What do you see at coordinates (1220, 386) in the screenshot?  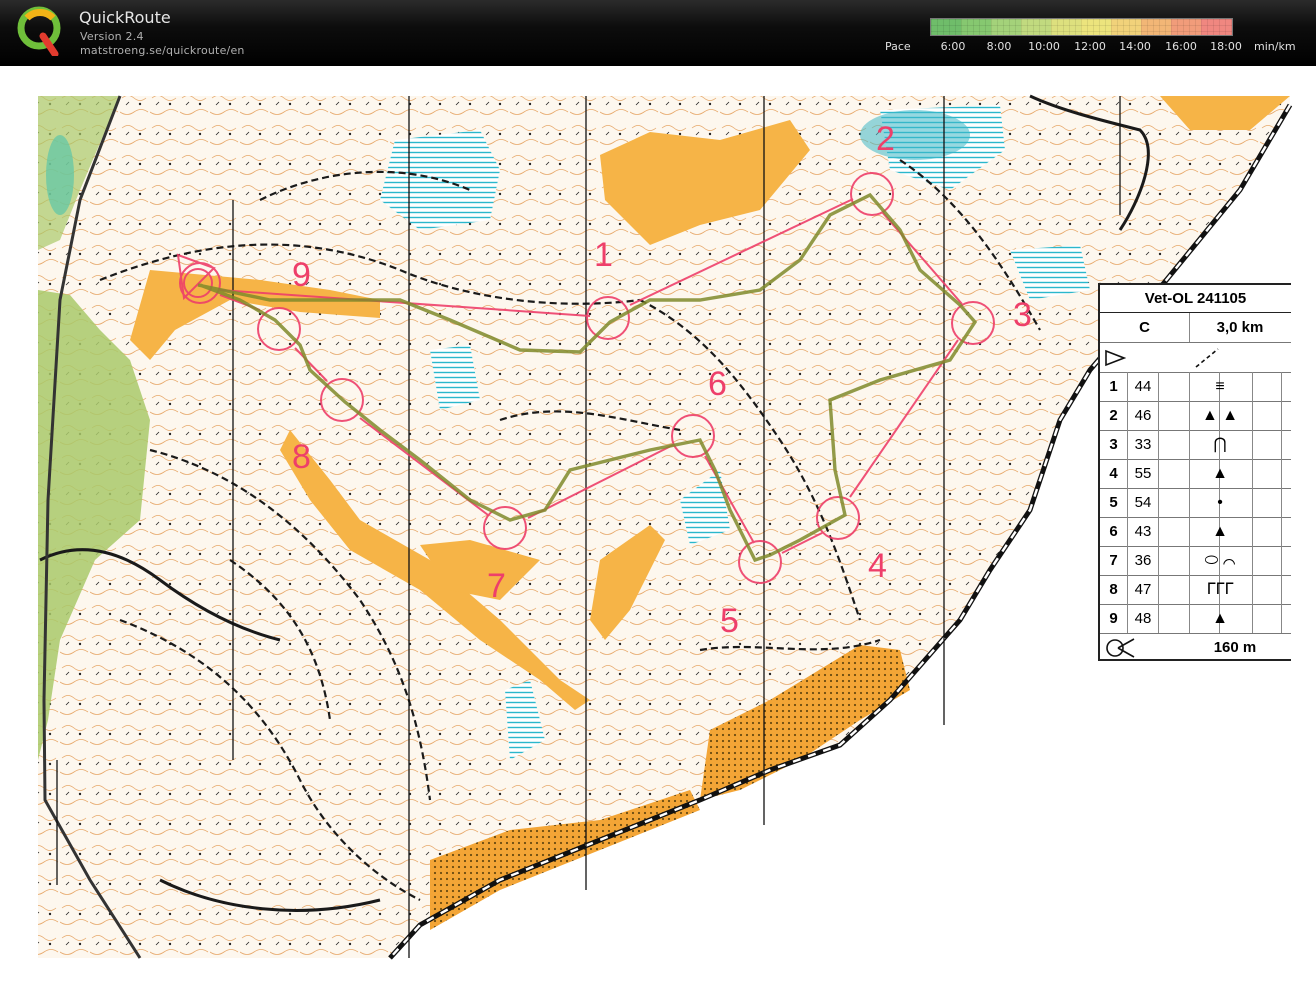 I see `control-feature-icon: ≡` at bounding box center [1220, 386].